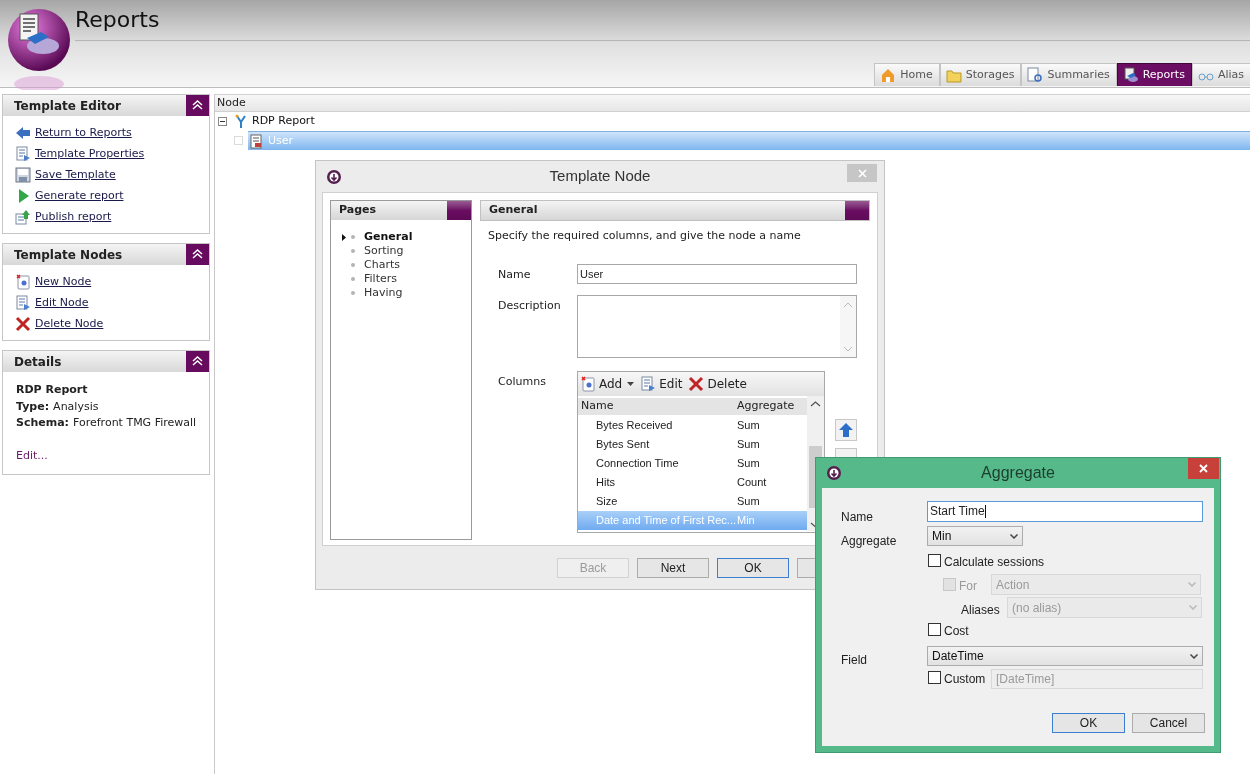 This screenshot has height=774, width=1250. Describe the element at coordinates (1220, 74) in the screenshot. I see `nav-tab: Alias` at that location.